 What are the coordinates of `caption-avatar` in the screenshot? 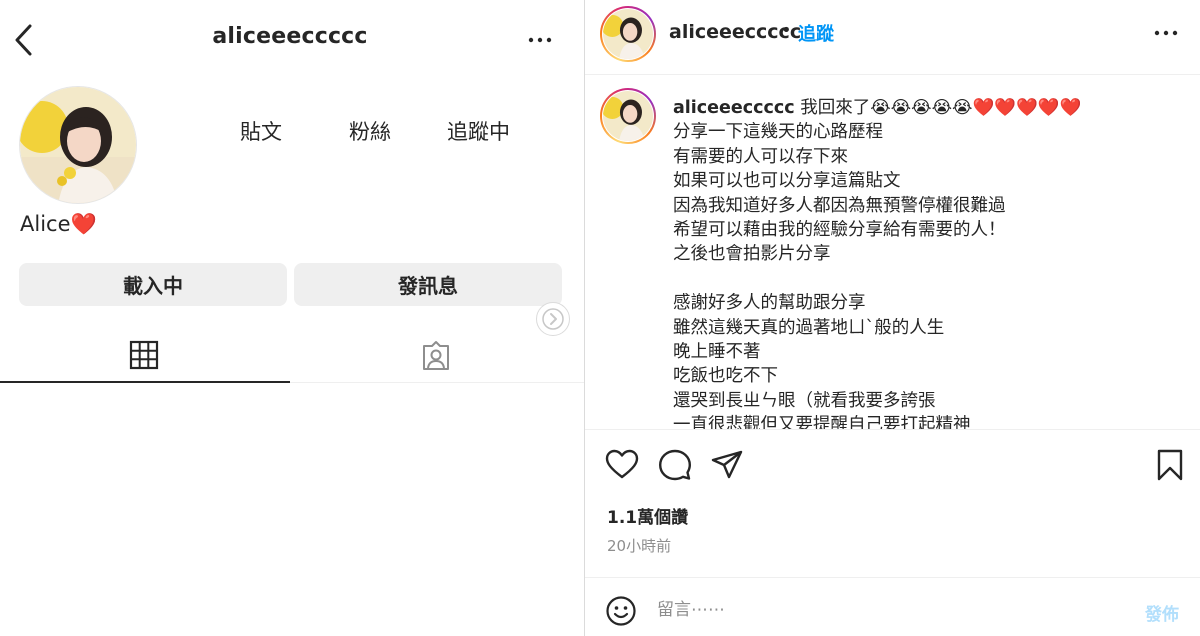 It's located at (628, 116).